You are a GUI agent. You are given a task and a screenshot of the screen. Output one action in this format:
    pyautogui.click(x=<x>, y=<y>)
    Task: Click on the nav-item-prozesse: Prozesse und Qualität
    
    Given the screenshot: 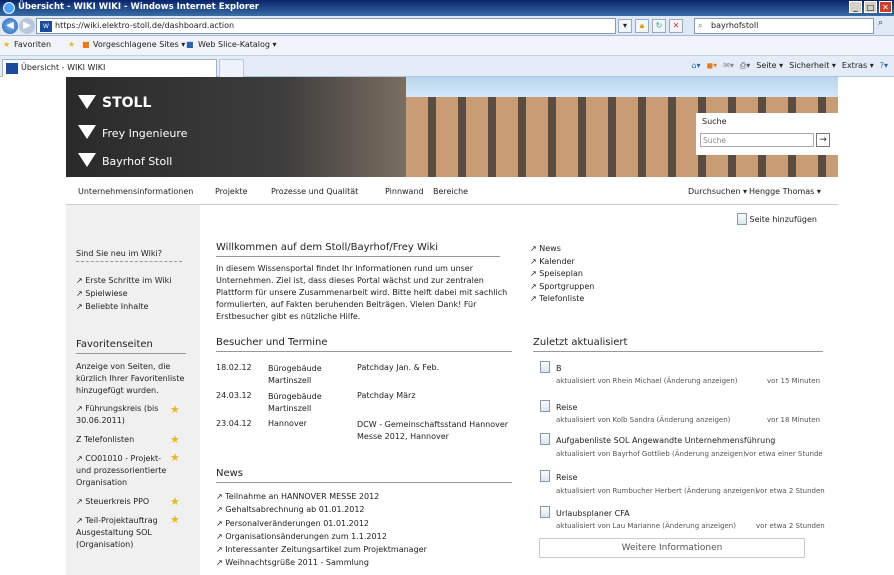 What is the action you would take?
    pyautogui.click(x=314, y=191)
    